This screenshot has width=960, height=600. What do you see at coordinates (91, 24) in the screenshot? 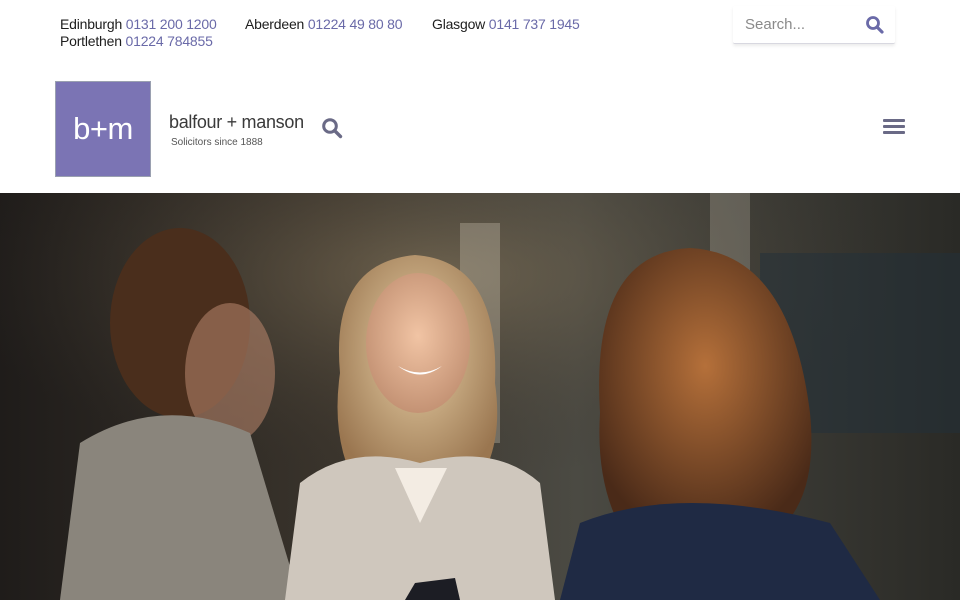
I see `office-city: Edinburgh` at bounding box center [91, 24].